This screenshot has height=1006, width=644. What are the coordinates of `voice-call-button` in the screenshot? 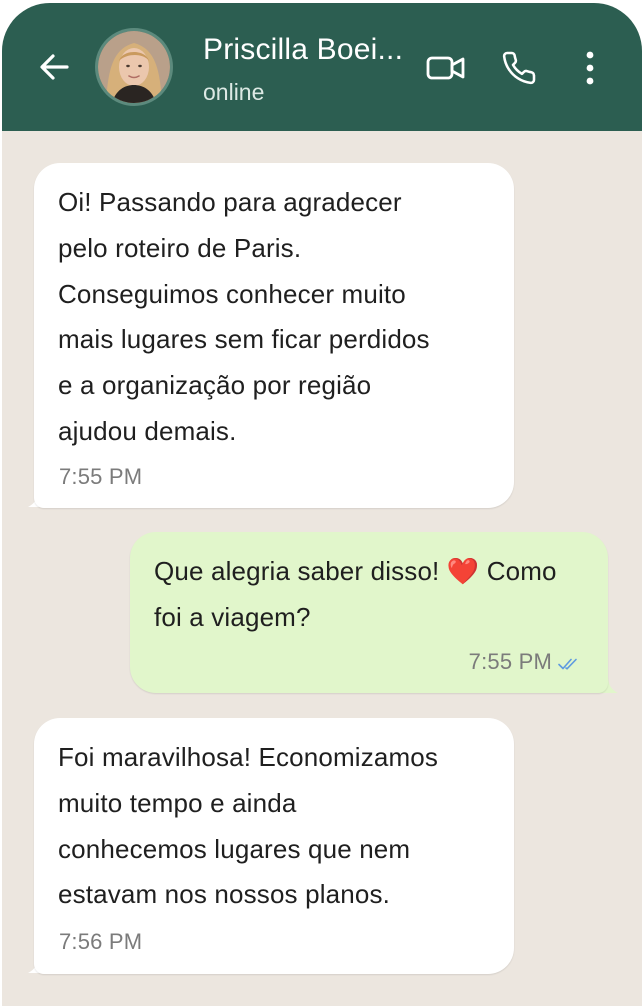 It's located at (519, 68).